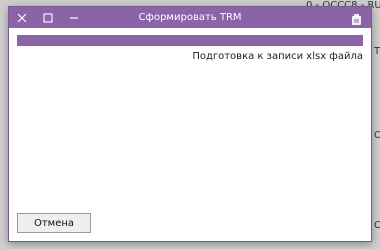 The image size is (380, 249). I want to click on progress-fill, so click(190, 40).